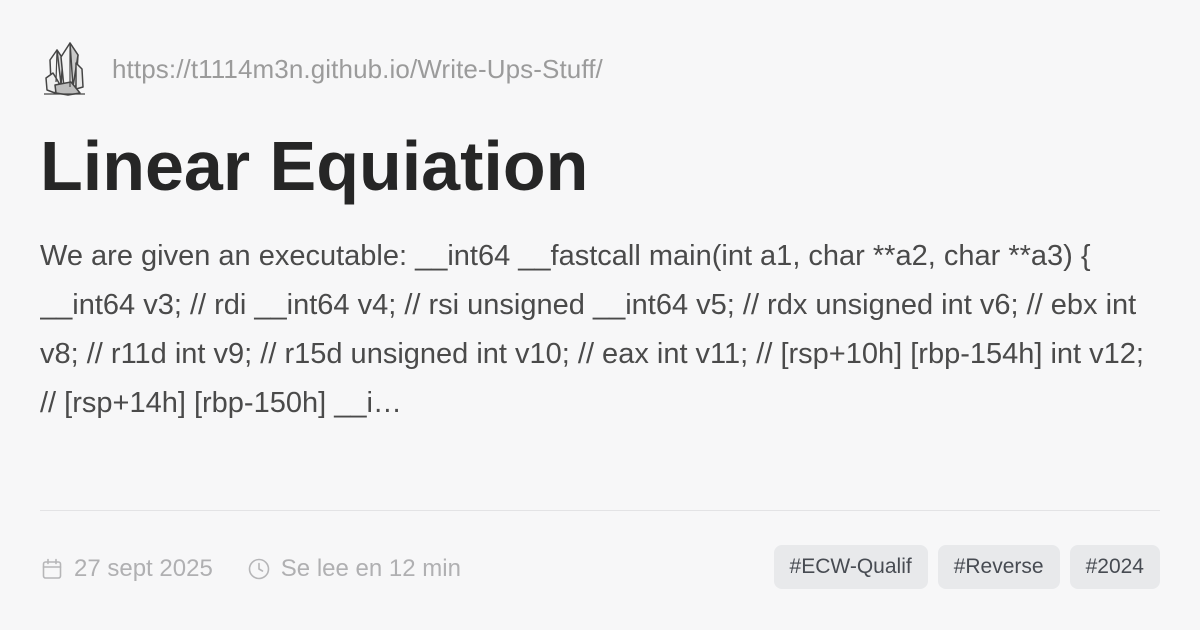 Image resolution: width=1200 pixels, height=630 pixels. What do you see at coordinates (370, 568) in the screenshot?
I see `reading-time-text: Se lee en 12 min` at bounding box center [370, 568].